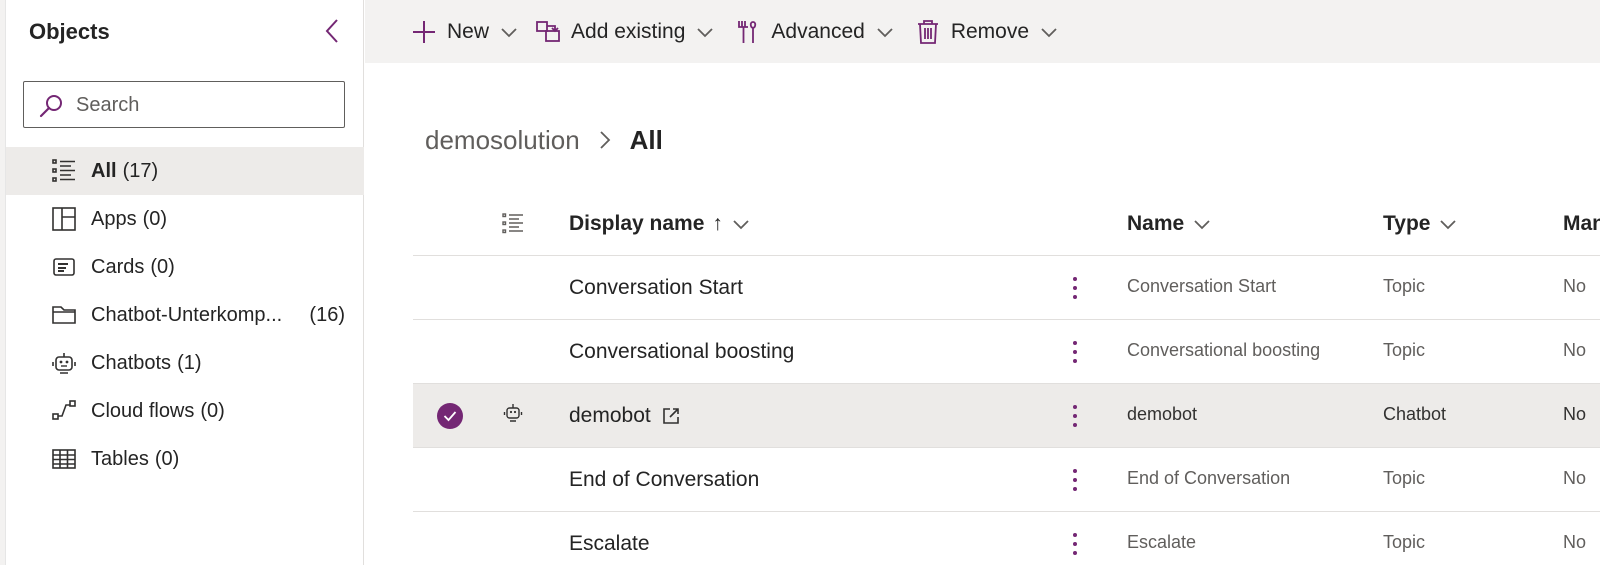 The image size is (1600, 565). Describe the element at coordinates (513, 223) in the screenshot. I see `column-options-icon` at that location.